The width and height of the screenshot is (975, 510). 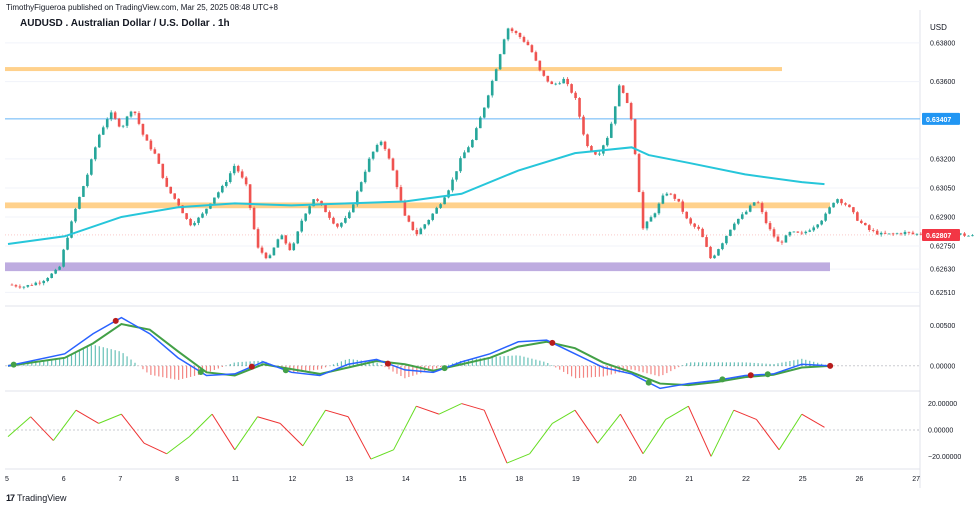 What do you see at coordinates (938, 120) in the screenshot?
I see `price-tag-label: 0.63407` at bounding box center [938, 120].